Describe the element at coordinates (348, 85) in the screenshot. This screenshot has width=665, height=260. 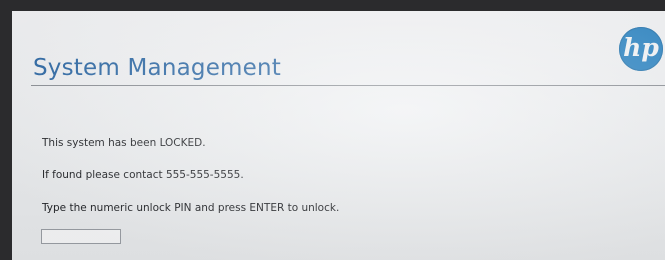
I see `title-divider` at that location.